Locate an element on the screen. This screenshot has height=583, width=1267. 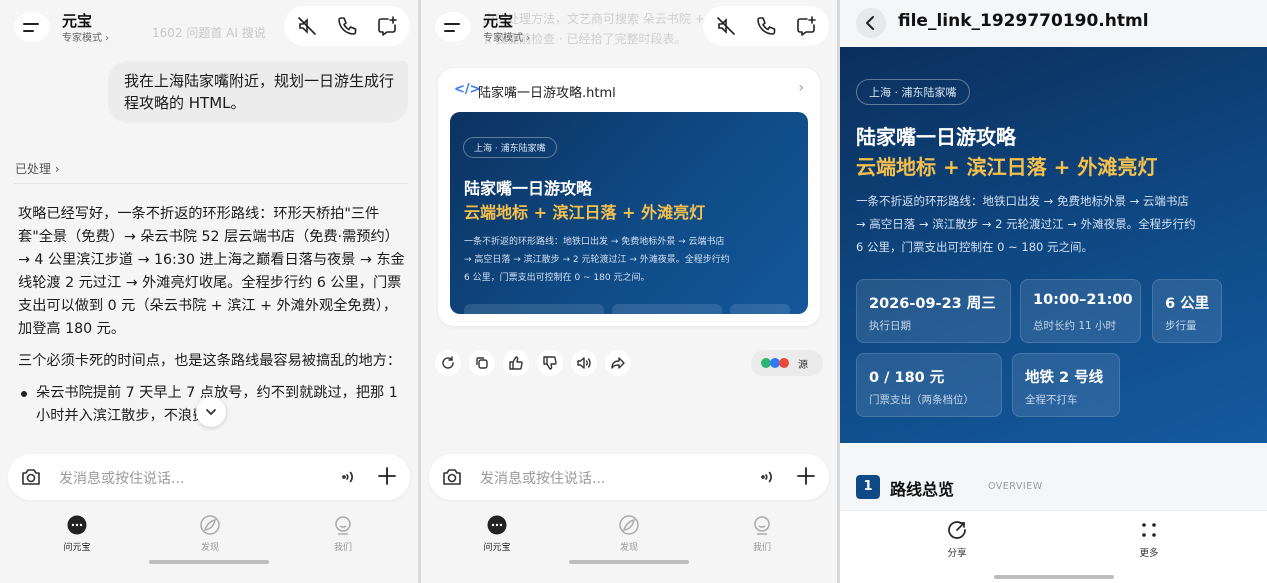
scroll-down-button is located at coordinates (211, 412).